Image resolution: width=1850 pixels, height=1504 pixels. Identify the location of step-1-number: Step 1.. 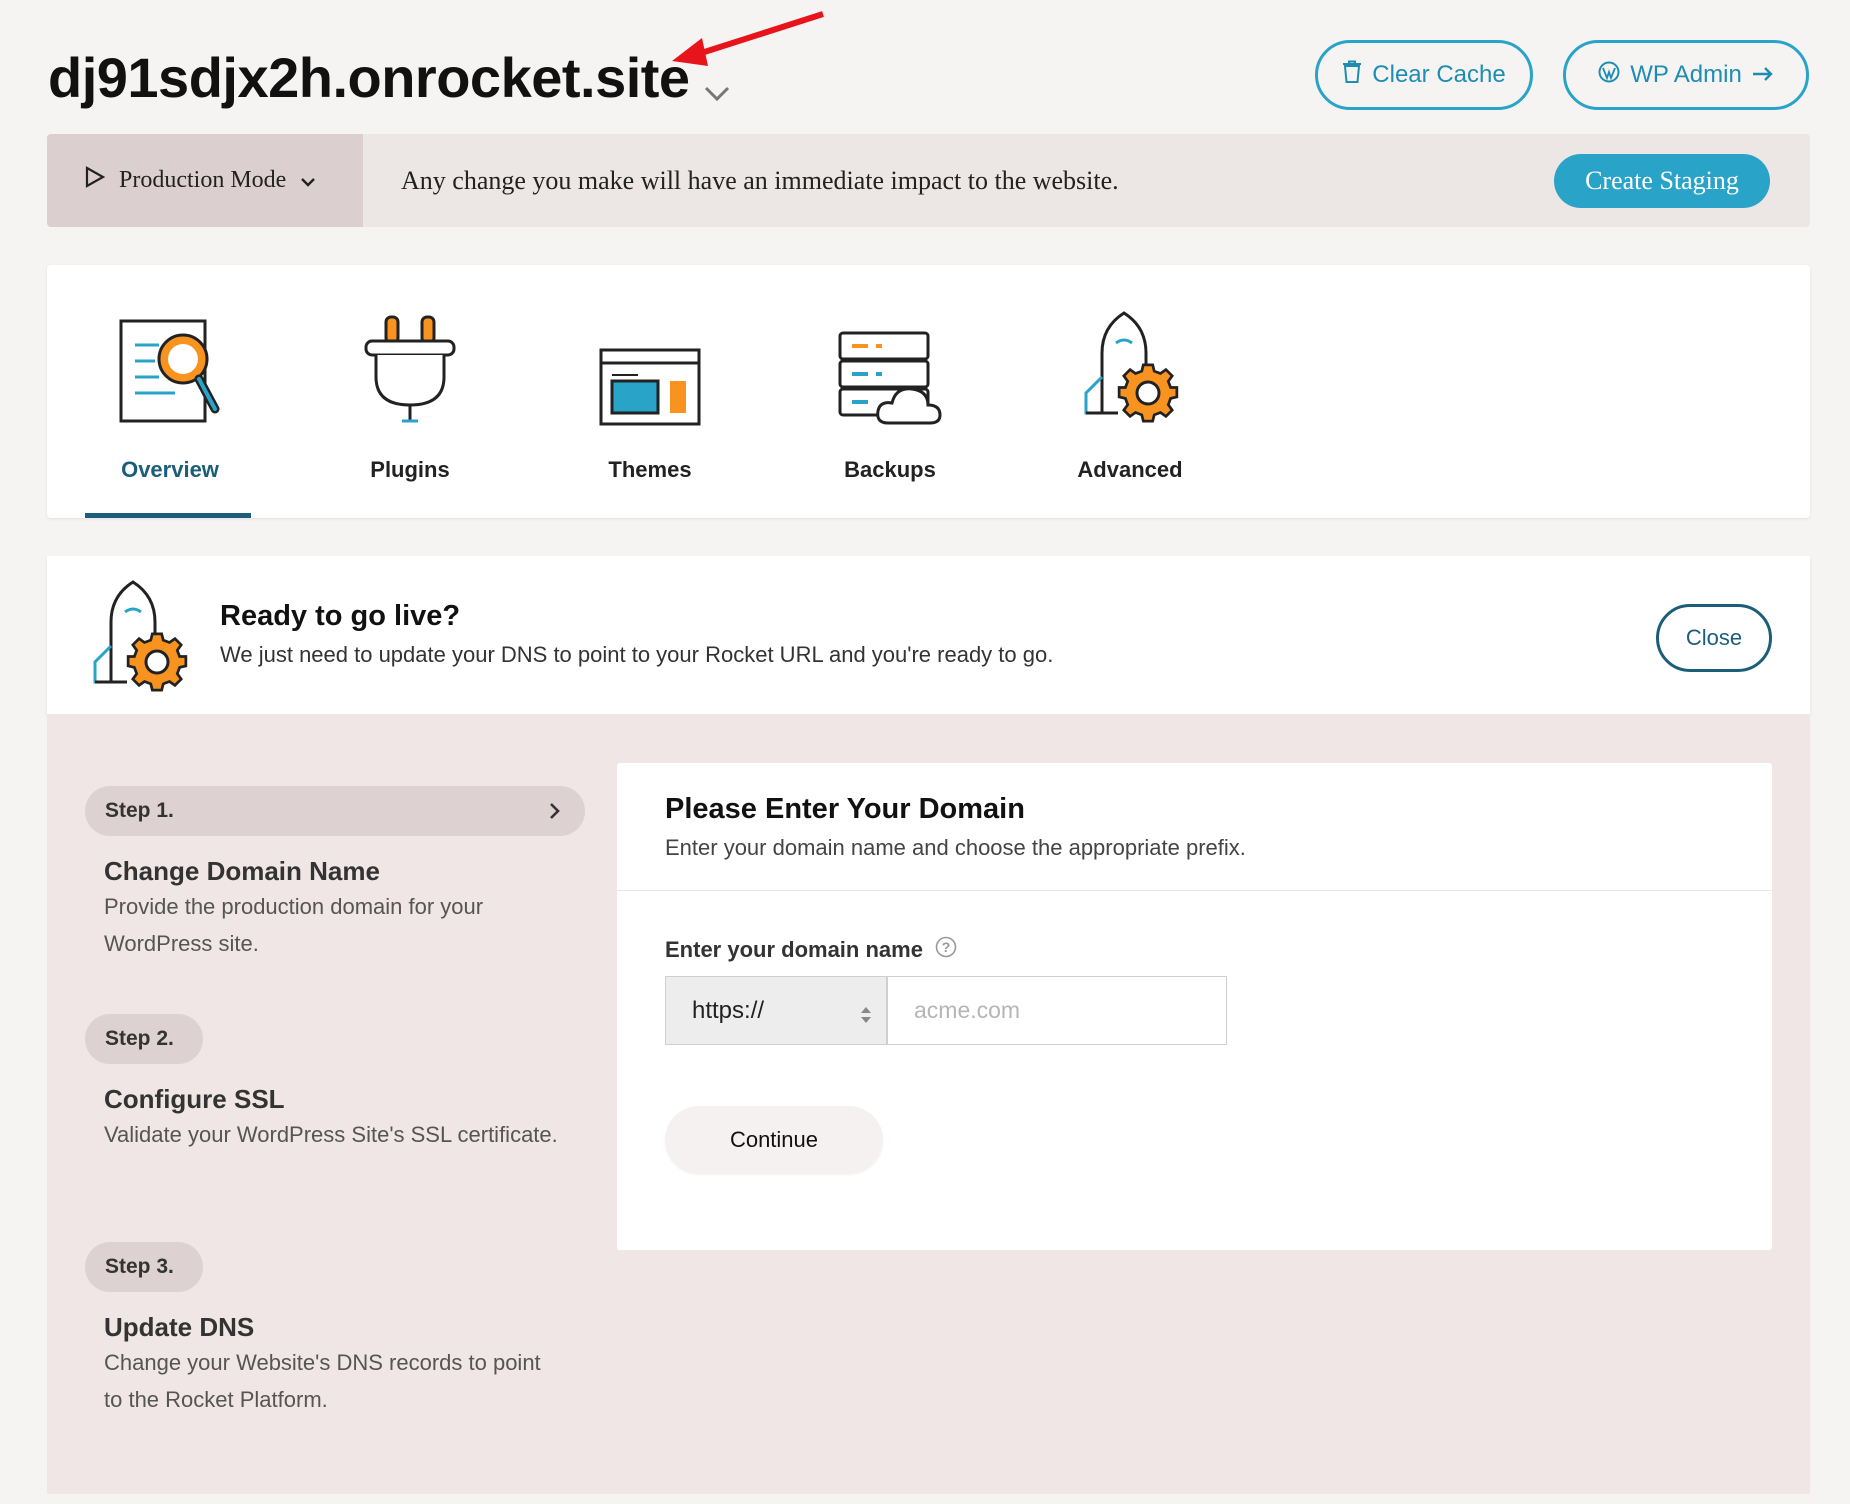
(139, 810).